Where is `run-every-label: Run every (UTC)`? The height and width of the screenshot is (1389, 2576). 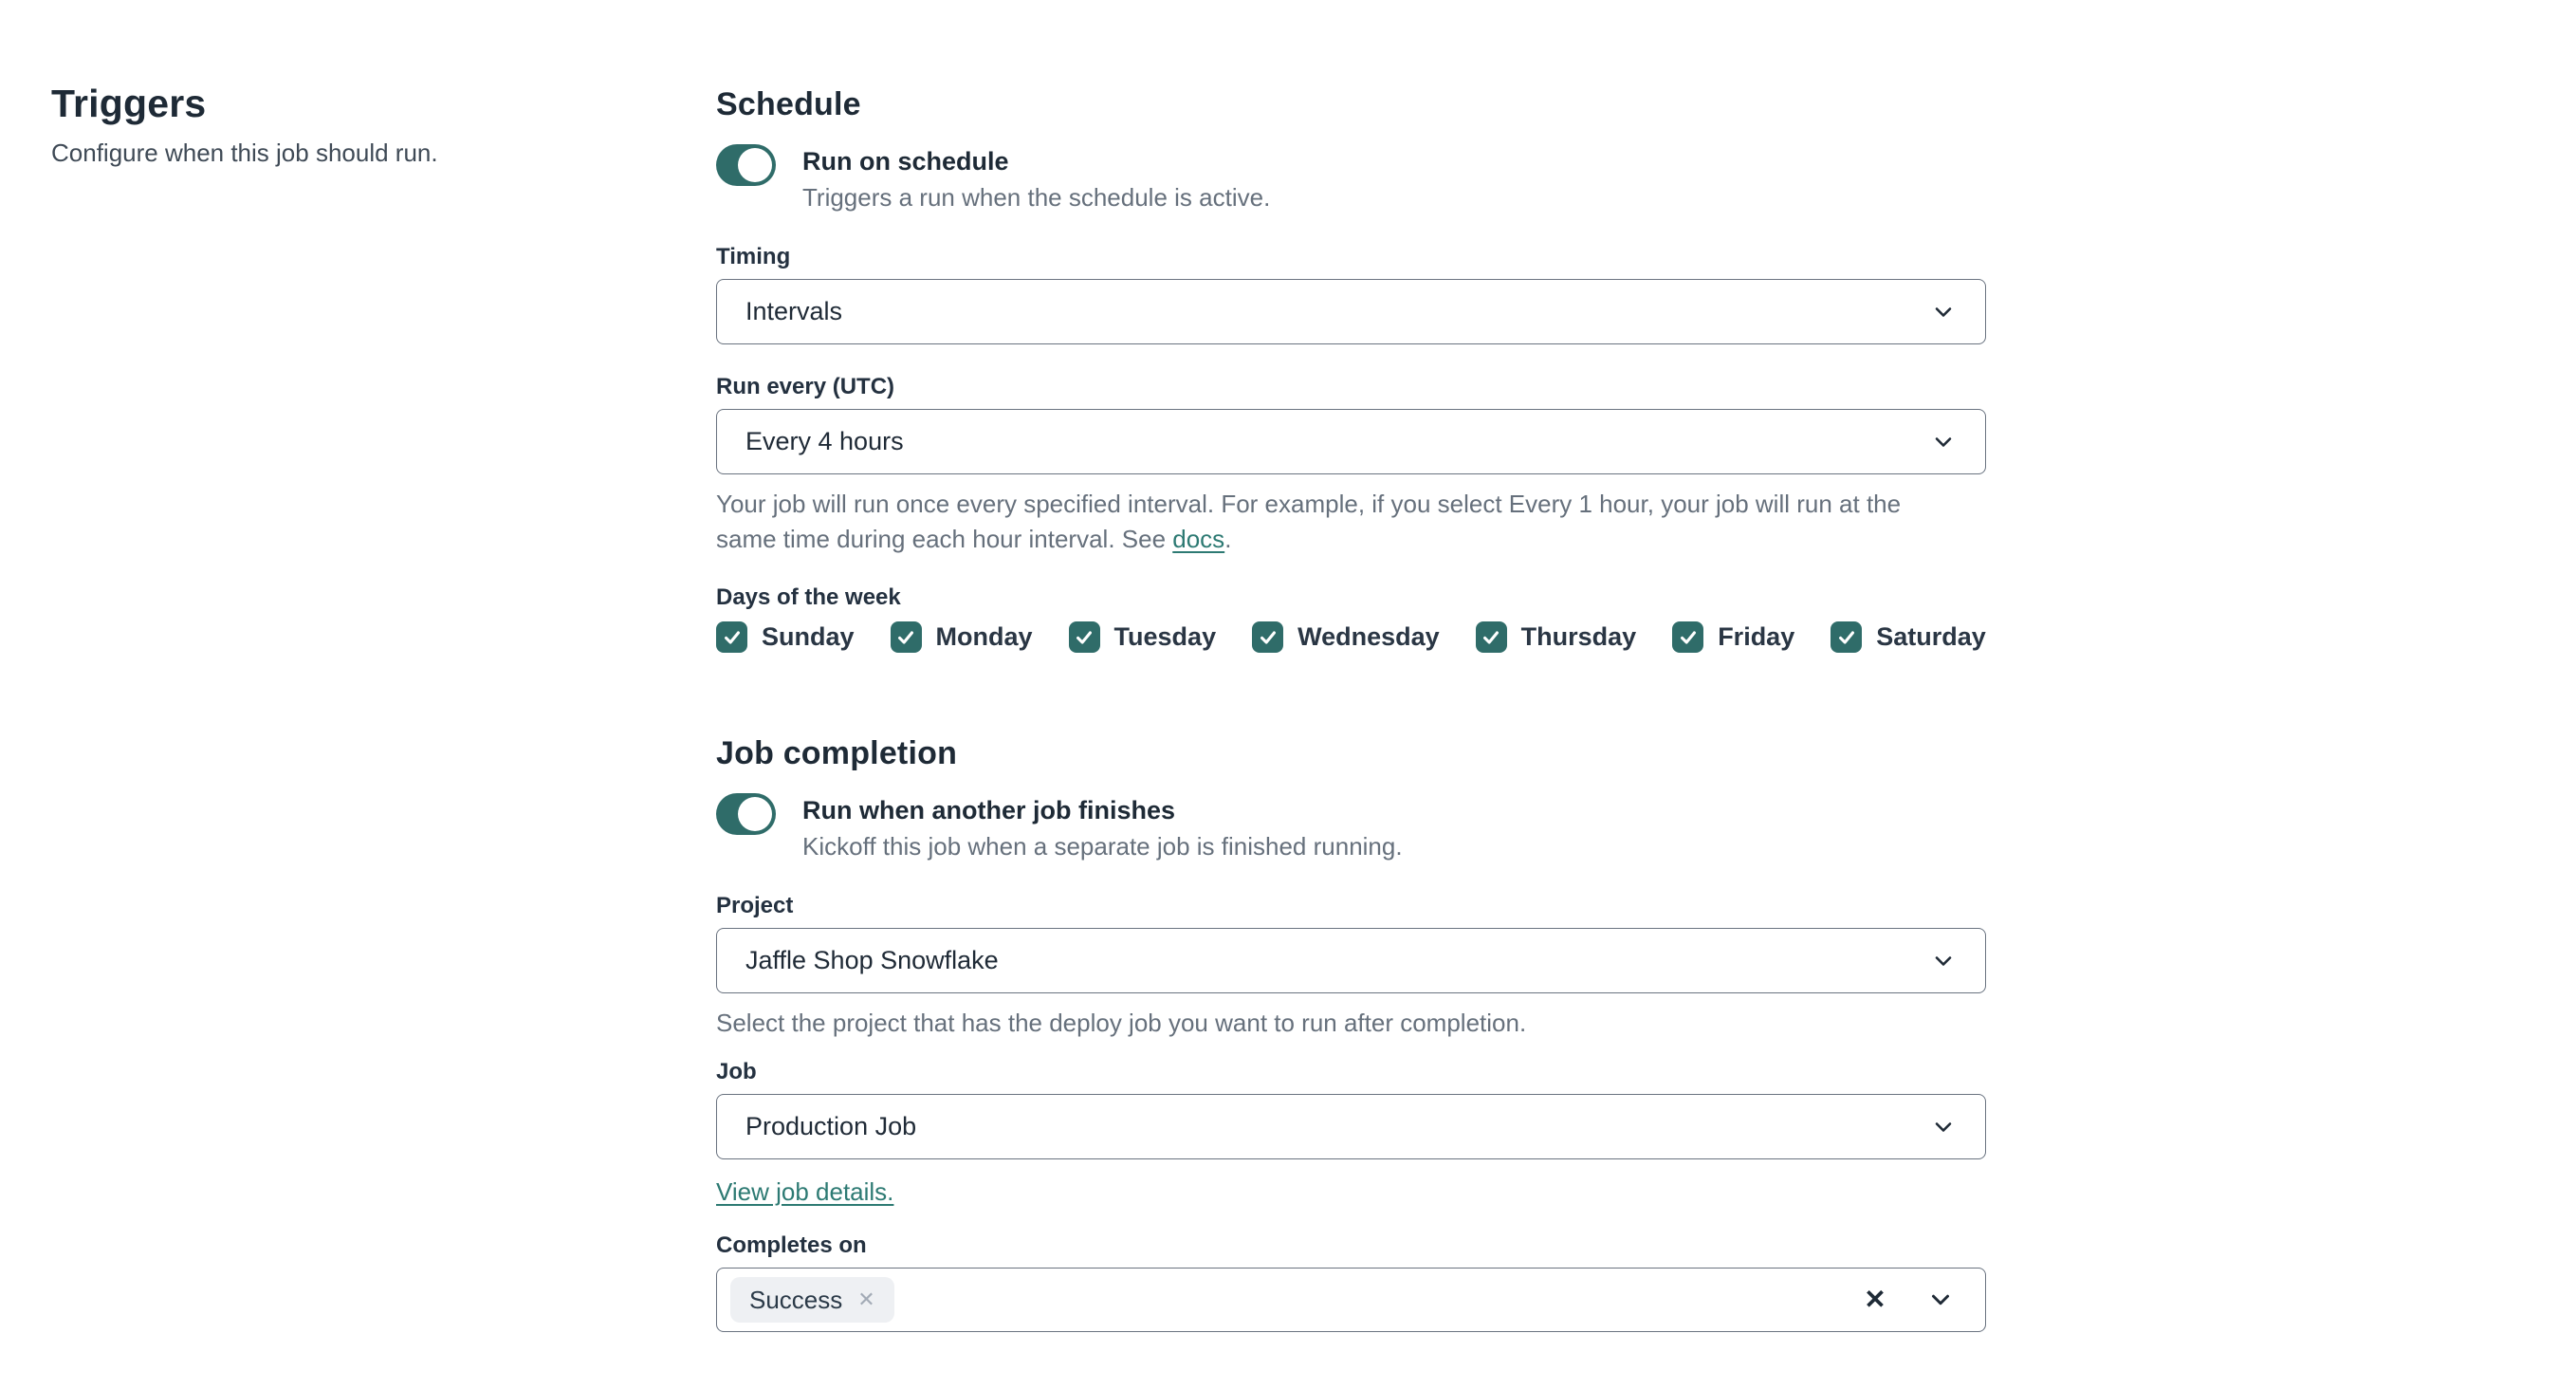
run-every-label: Run every (UTC) is located at coordinates (805, 386).